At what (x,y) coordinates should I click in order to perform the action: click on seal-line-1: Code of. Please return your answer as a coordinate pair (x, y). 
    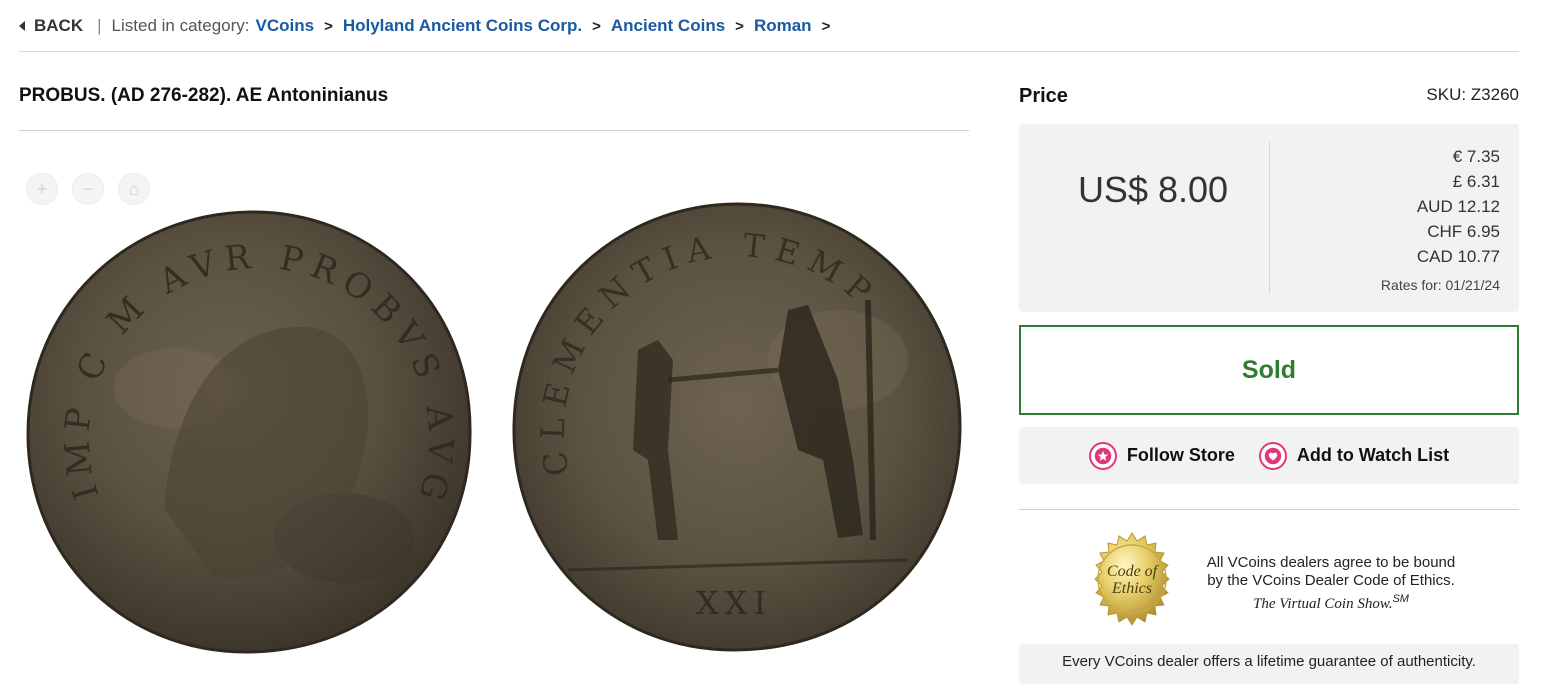
    Looking at the image, I should click on (1133, 571).